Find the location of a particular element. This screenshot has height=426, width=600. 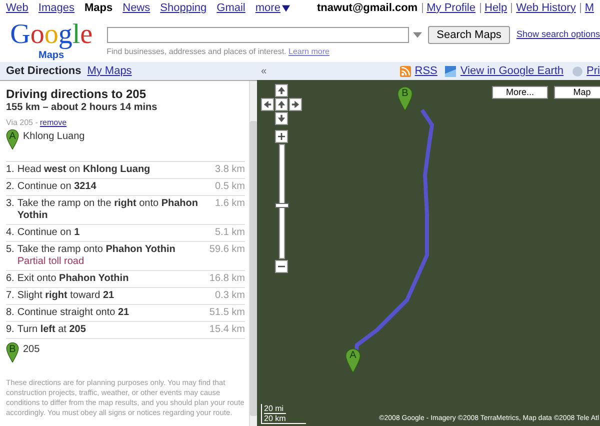

zoom-in-button is located at coordinates (281, 136).